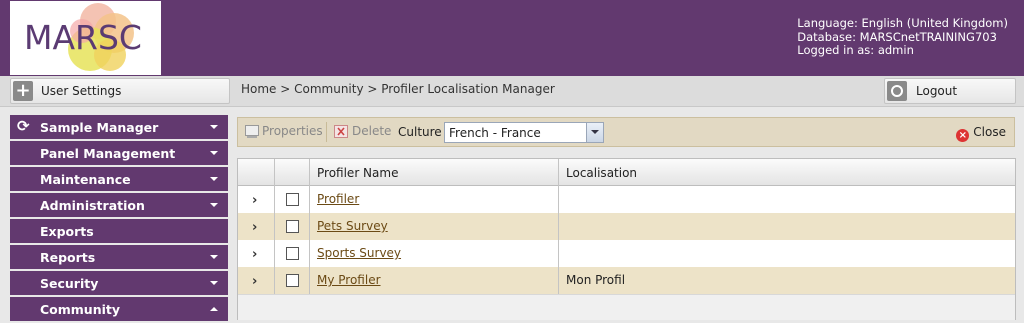  Describe the element at coordinates (989, 132) in the screenshot. I see `close-label: Close` at that location.